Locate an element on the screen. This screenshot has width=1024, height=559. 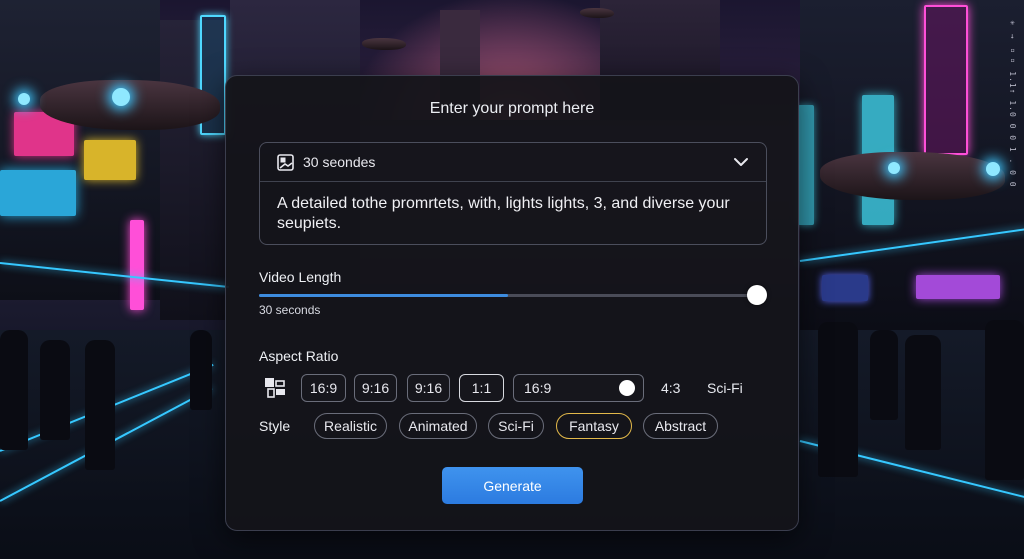
image-icon is located at coordinates (285, 162).